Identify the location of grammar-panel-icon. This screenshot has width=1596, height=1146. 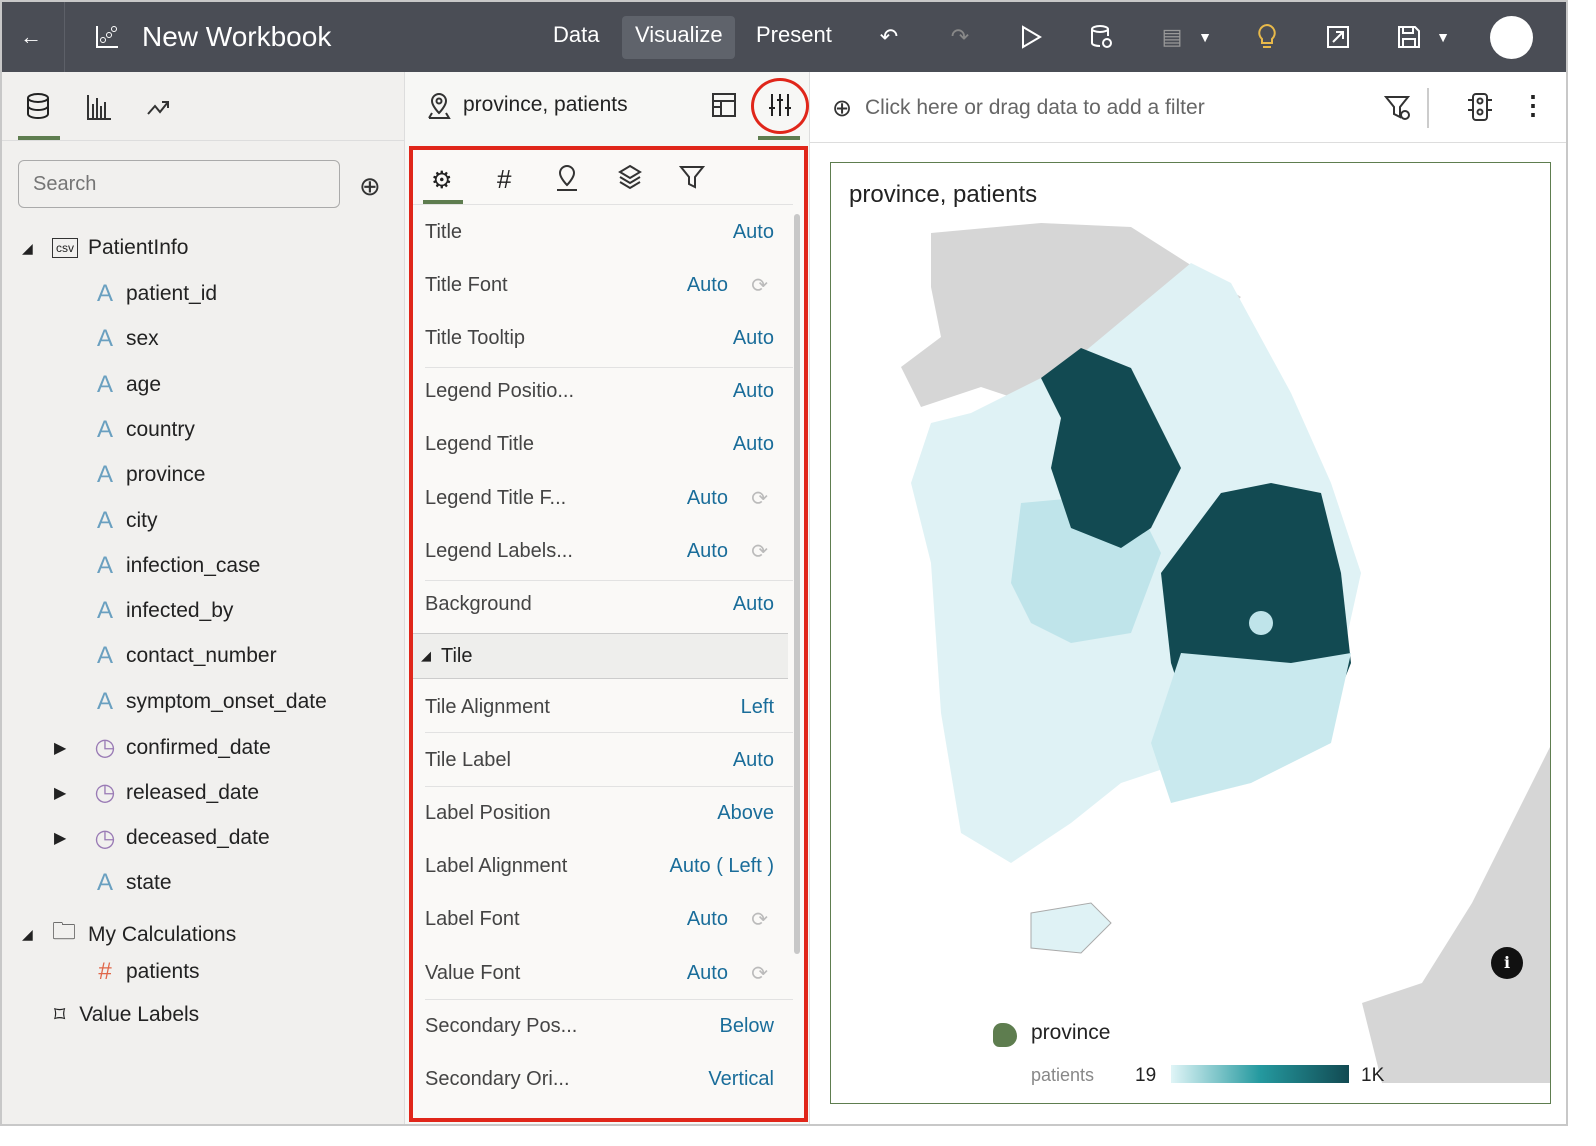
(724, 107).